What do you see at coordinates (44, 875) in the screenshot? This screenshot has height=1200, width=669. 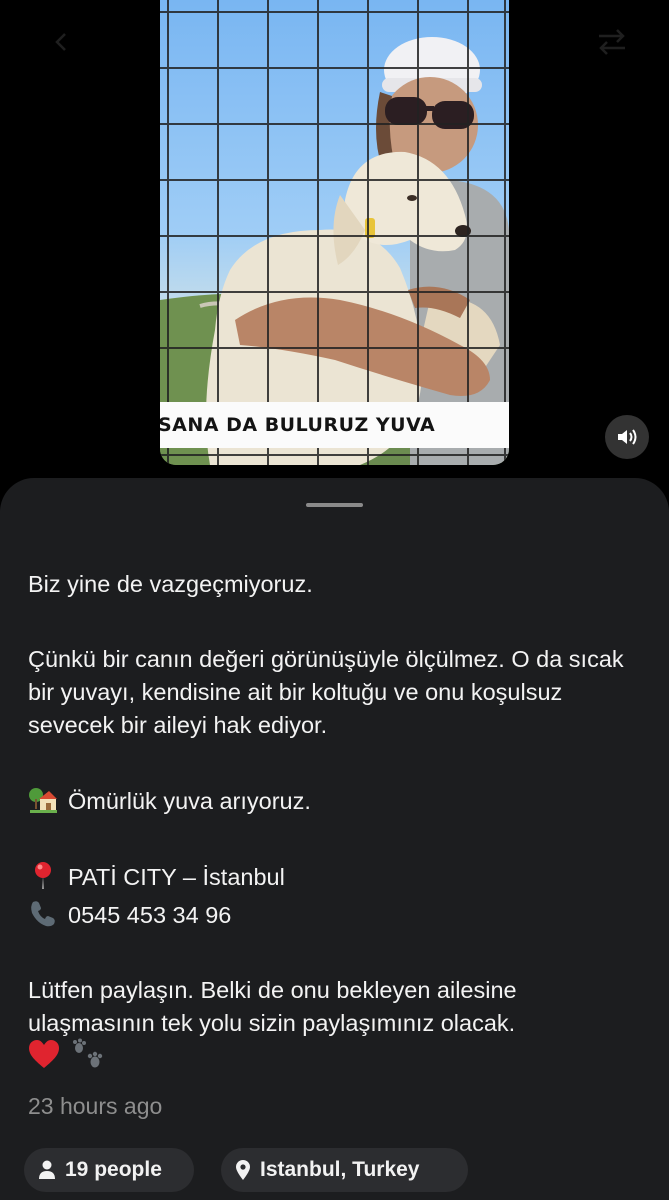 I see `round-pushpin-icon` at bounding box center [44, 875].